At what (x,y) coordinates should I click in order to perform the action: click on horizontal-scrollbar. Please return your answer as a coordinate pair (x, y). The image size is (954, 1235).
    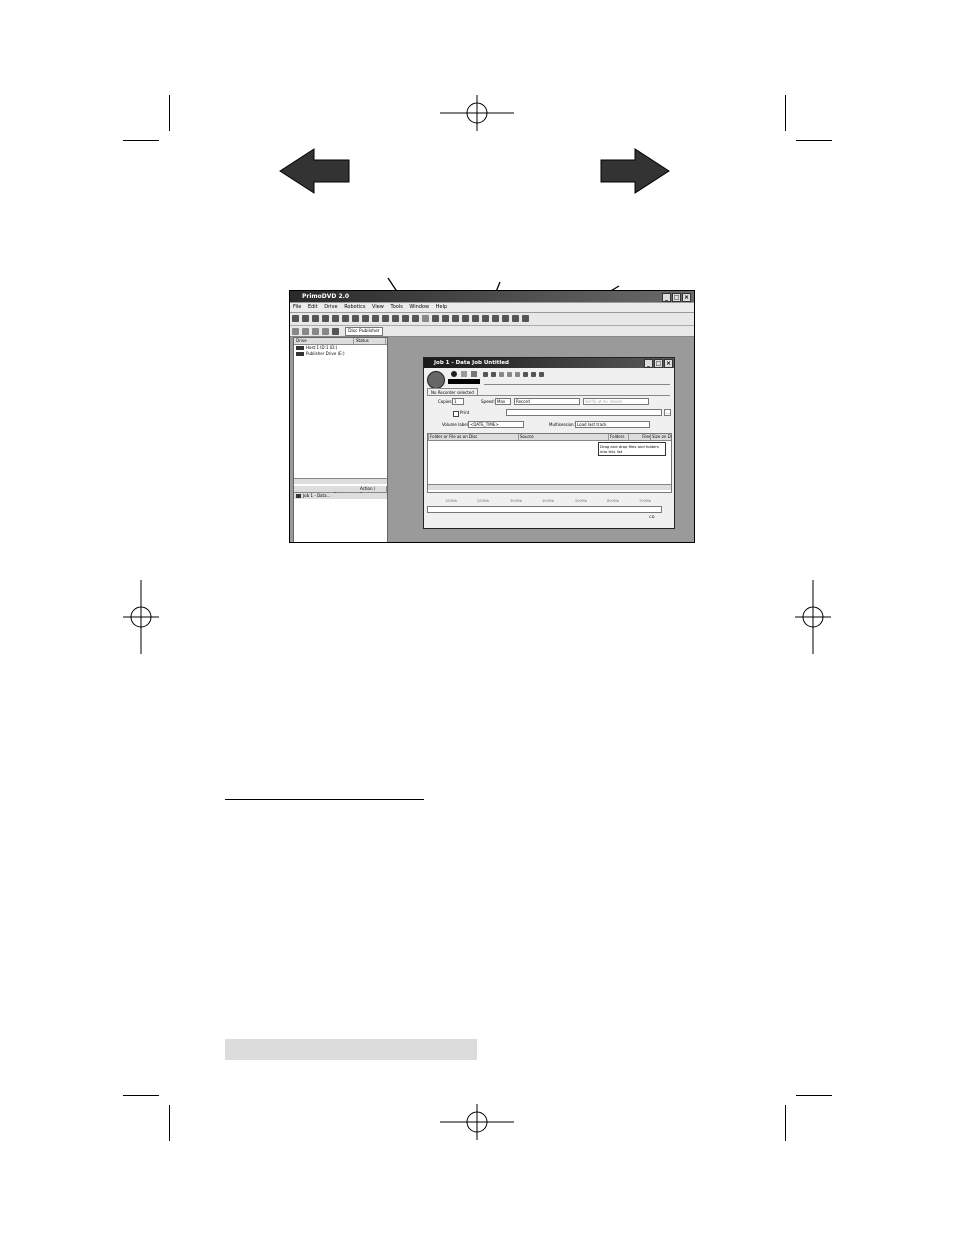
    Looking at the image, I should click on (340, 481).